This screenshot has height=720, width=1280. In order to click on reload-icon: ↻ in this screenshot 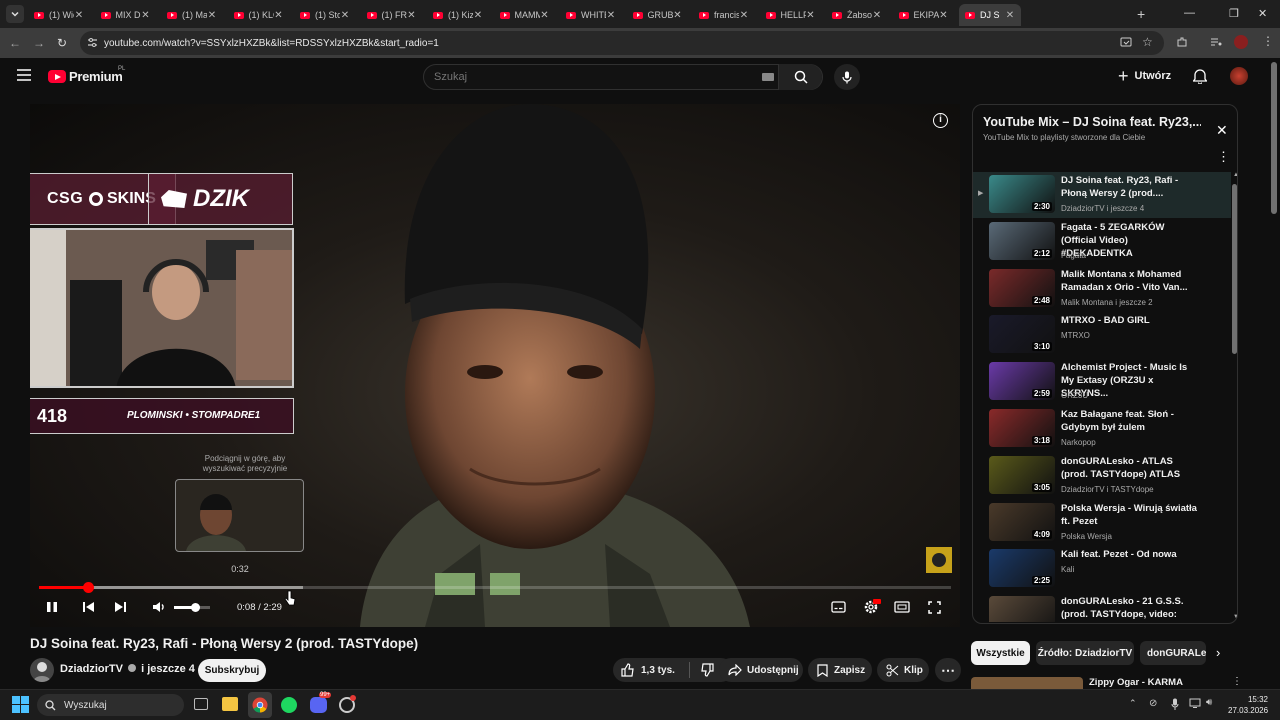, I will do `click(62, 43)`.